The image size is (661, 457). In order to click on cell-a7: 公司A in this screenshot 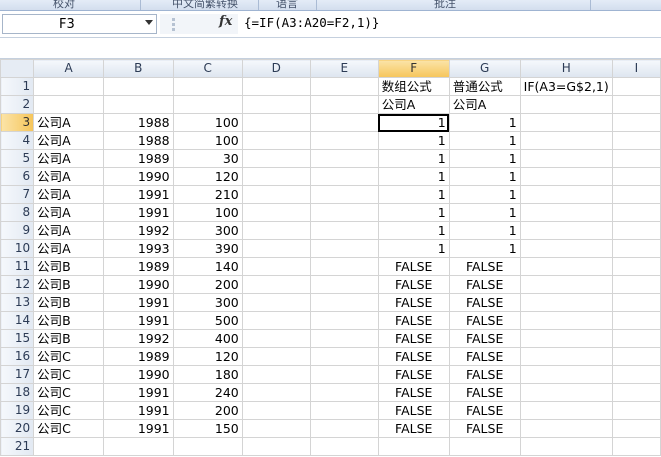, I will do `click(68, 194)`.